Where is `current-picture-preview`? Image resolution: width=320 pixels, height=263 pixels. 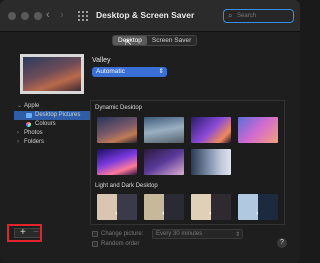 current-picture-preview is located at coordinates (52, 74).